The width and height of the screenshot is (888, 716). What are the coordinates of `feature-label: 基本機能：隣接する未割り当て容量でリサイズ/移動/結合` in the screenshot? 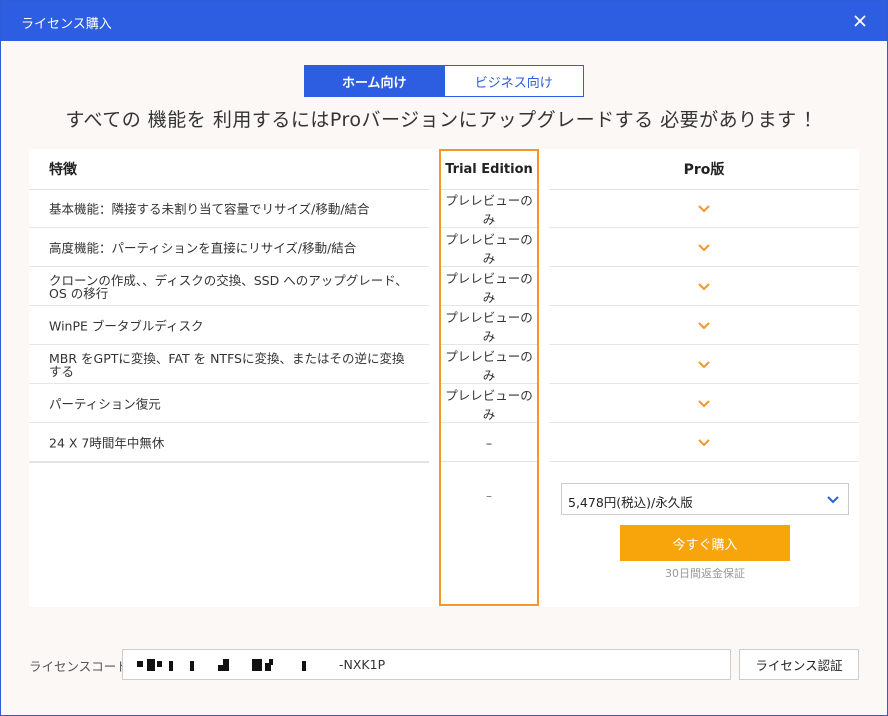 It's located at (209, 208).